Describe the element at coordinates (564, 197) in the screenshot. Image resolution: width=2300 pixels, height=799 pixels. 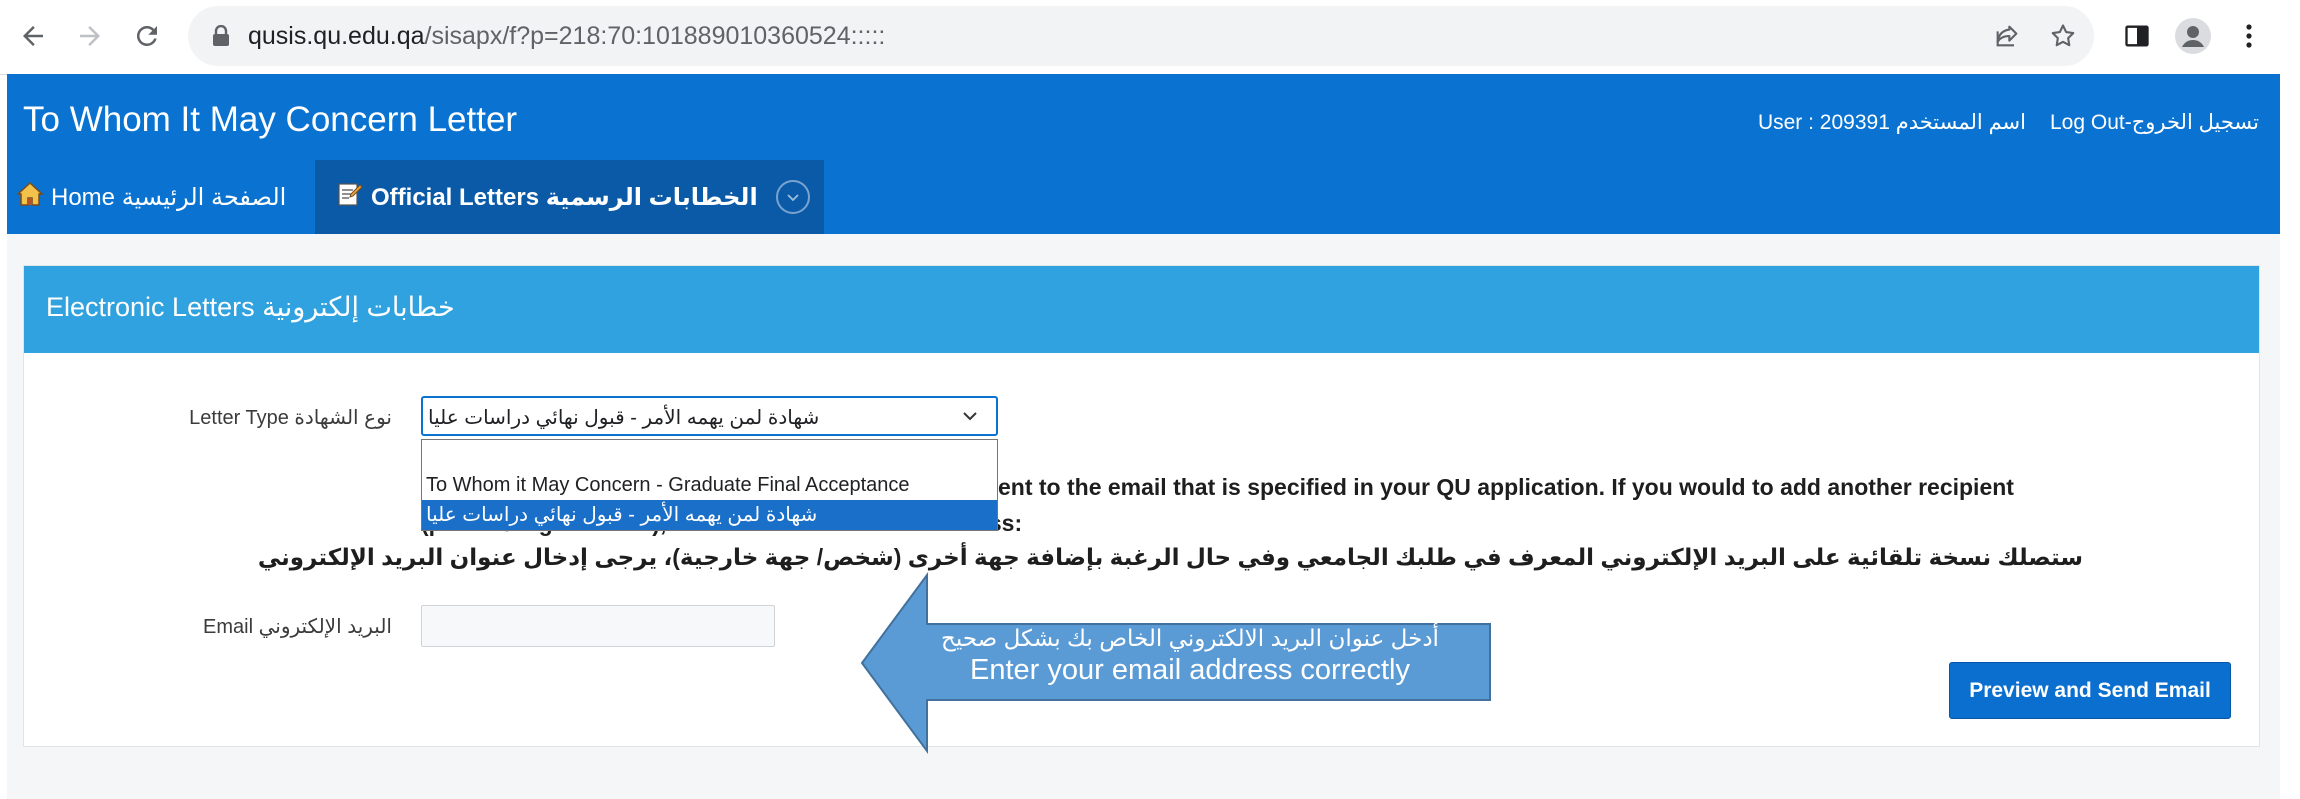
I see `nav-letters-label: Official Letters الخطابات الرسمية` at that location.